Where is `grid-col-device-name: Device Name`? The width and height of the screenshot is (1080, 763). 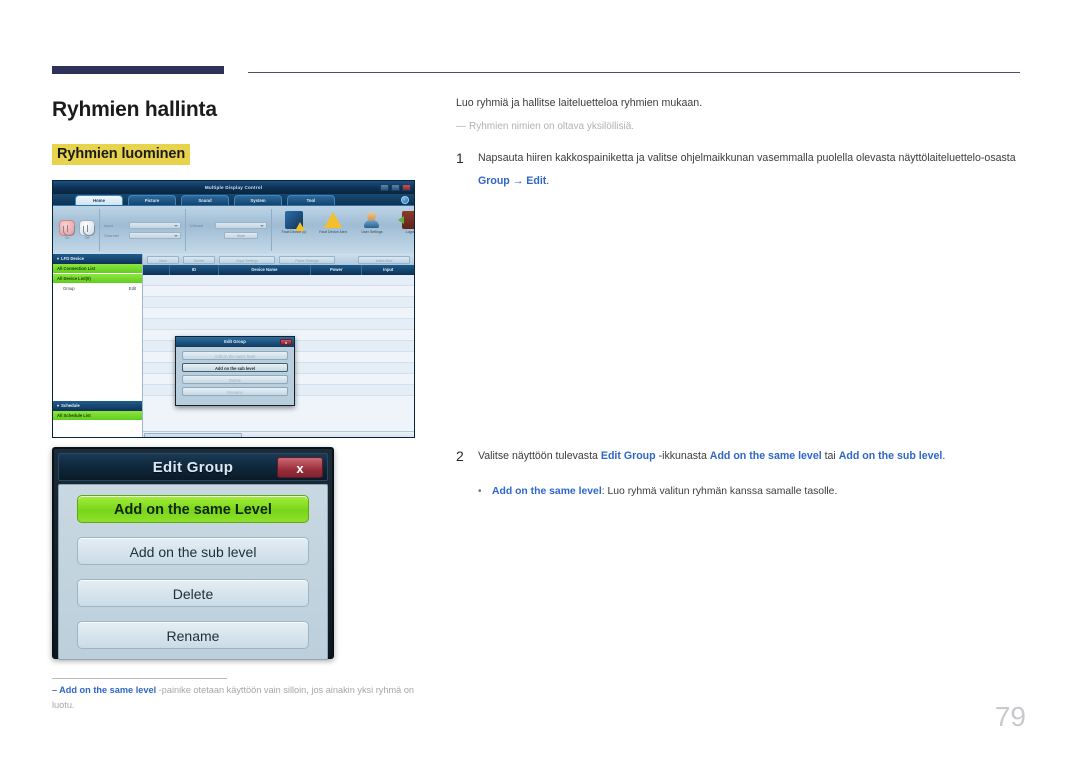 grid-col-device-name: Device Name is located at coordinates (265, 270).